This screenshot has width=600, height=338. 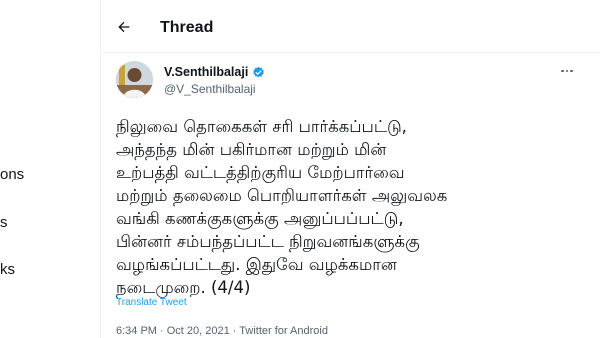 What do you see at coordinates (7, 269) in the screenshot?
I see `nav-item-bookmarks: ks` at bounding box center [7, 269].